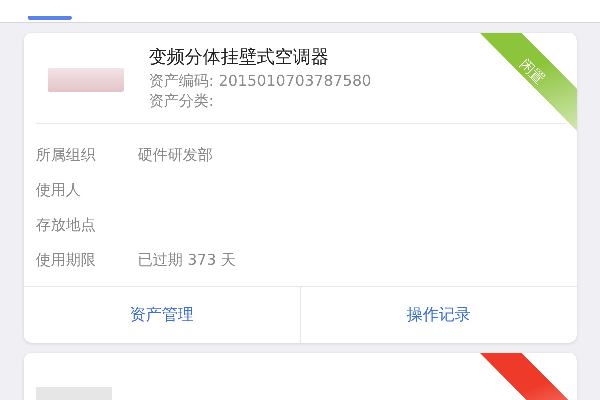 The image size is (600, 400). What do you see at coordinates (66, 225) in the screenshot?
I see `field-label: 存放地点` at bounding box center [66, 225].